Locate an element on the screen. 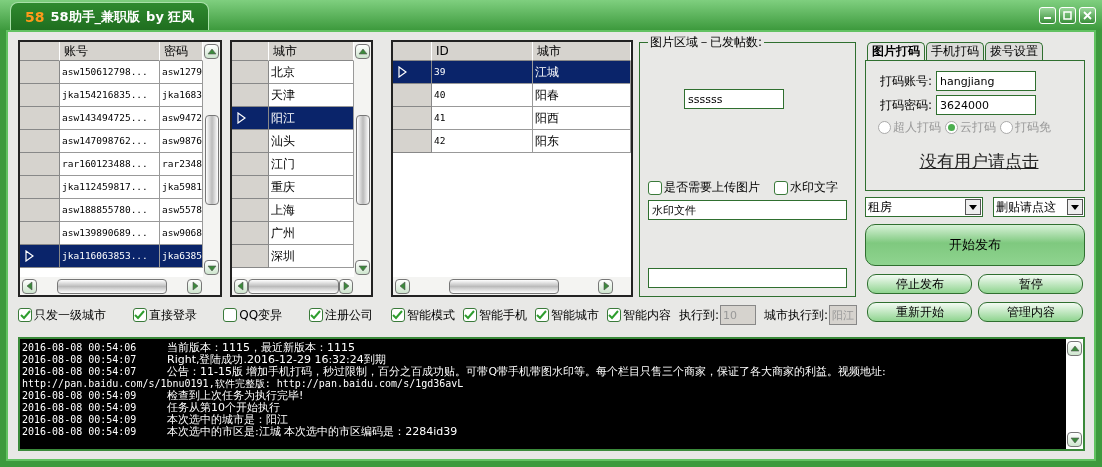 Image resolution: width=1102 pixels, height=467 pixels. log-message: 当前版本：1115，最近新版本：1115 is located at coordinates (261, 348).